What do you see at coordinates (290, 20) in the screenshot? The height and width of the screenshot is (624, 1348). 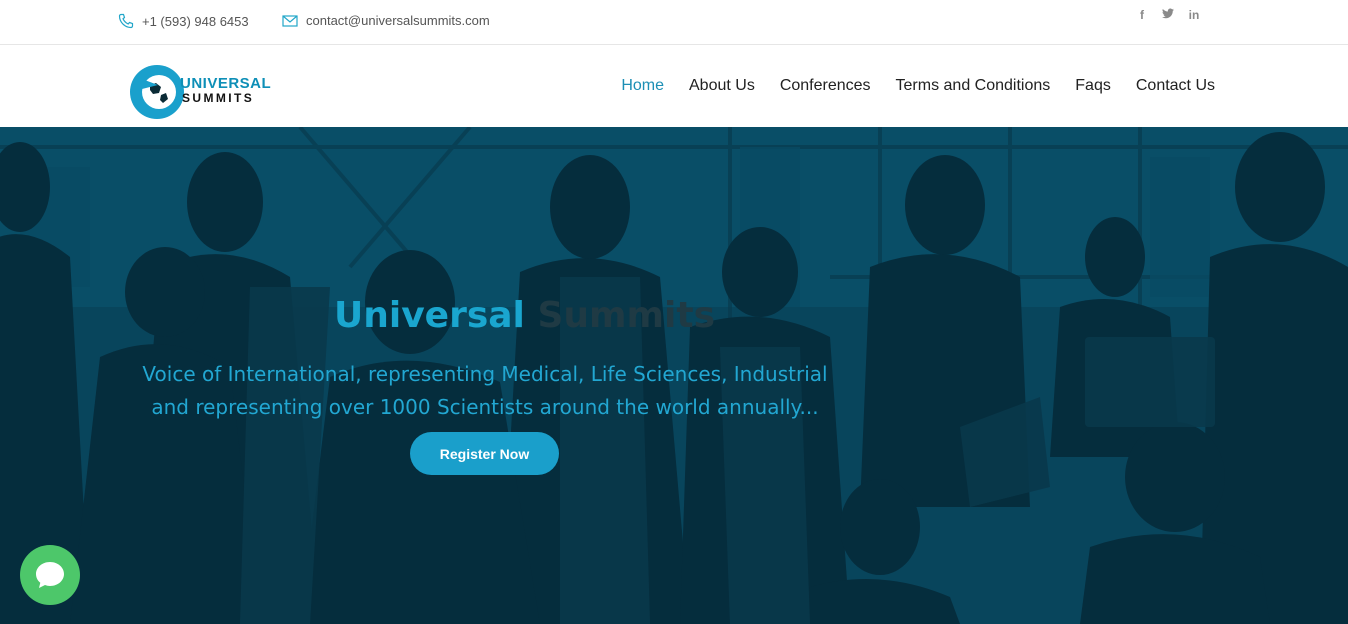 I see `envelope-icon` at bounding box center [290, 20].